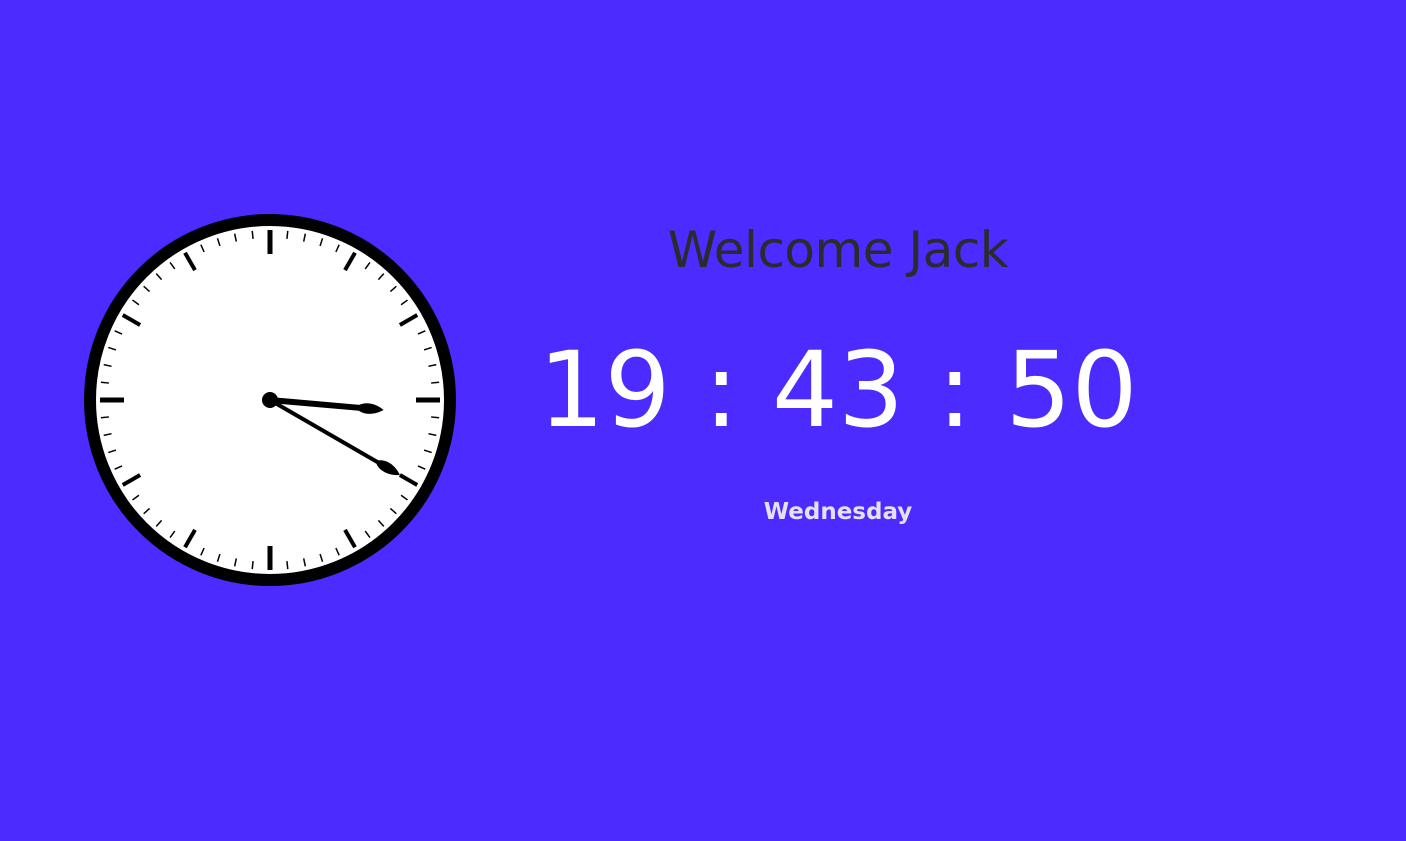  I want to click on welcome-heading: Welcome Jack, so click(838, 250).